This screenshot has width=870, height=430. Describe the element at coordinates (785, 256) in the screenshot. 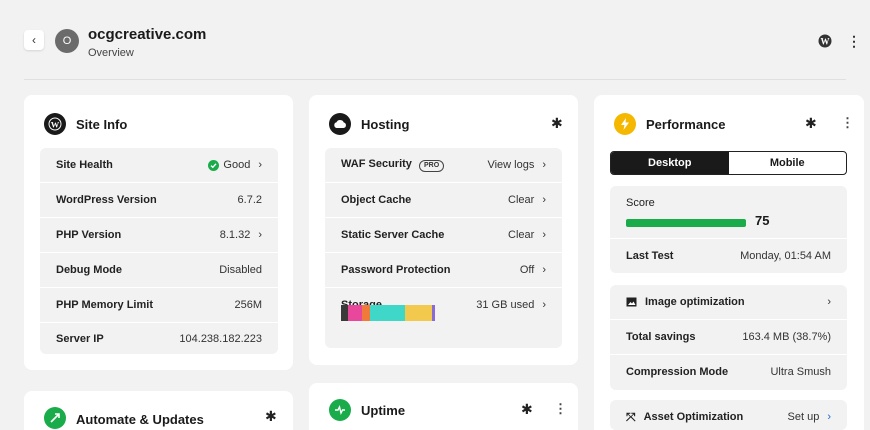

I see `row-value: Monday, 01:54 AM` at that location.